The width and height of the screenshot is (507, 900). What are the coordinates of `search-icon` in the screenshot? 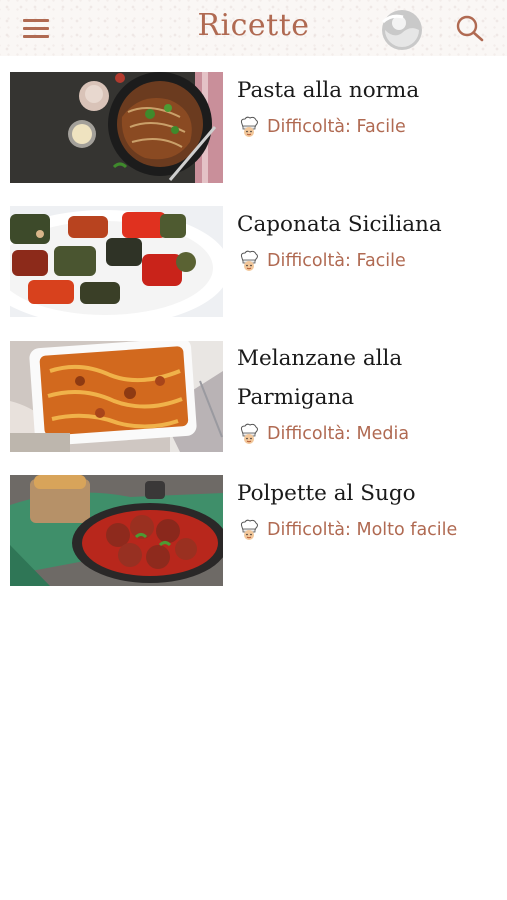 It's located at (470, 28).